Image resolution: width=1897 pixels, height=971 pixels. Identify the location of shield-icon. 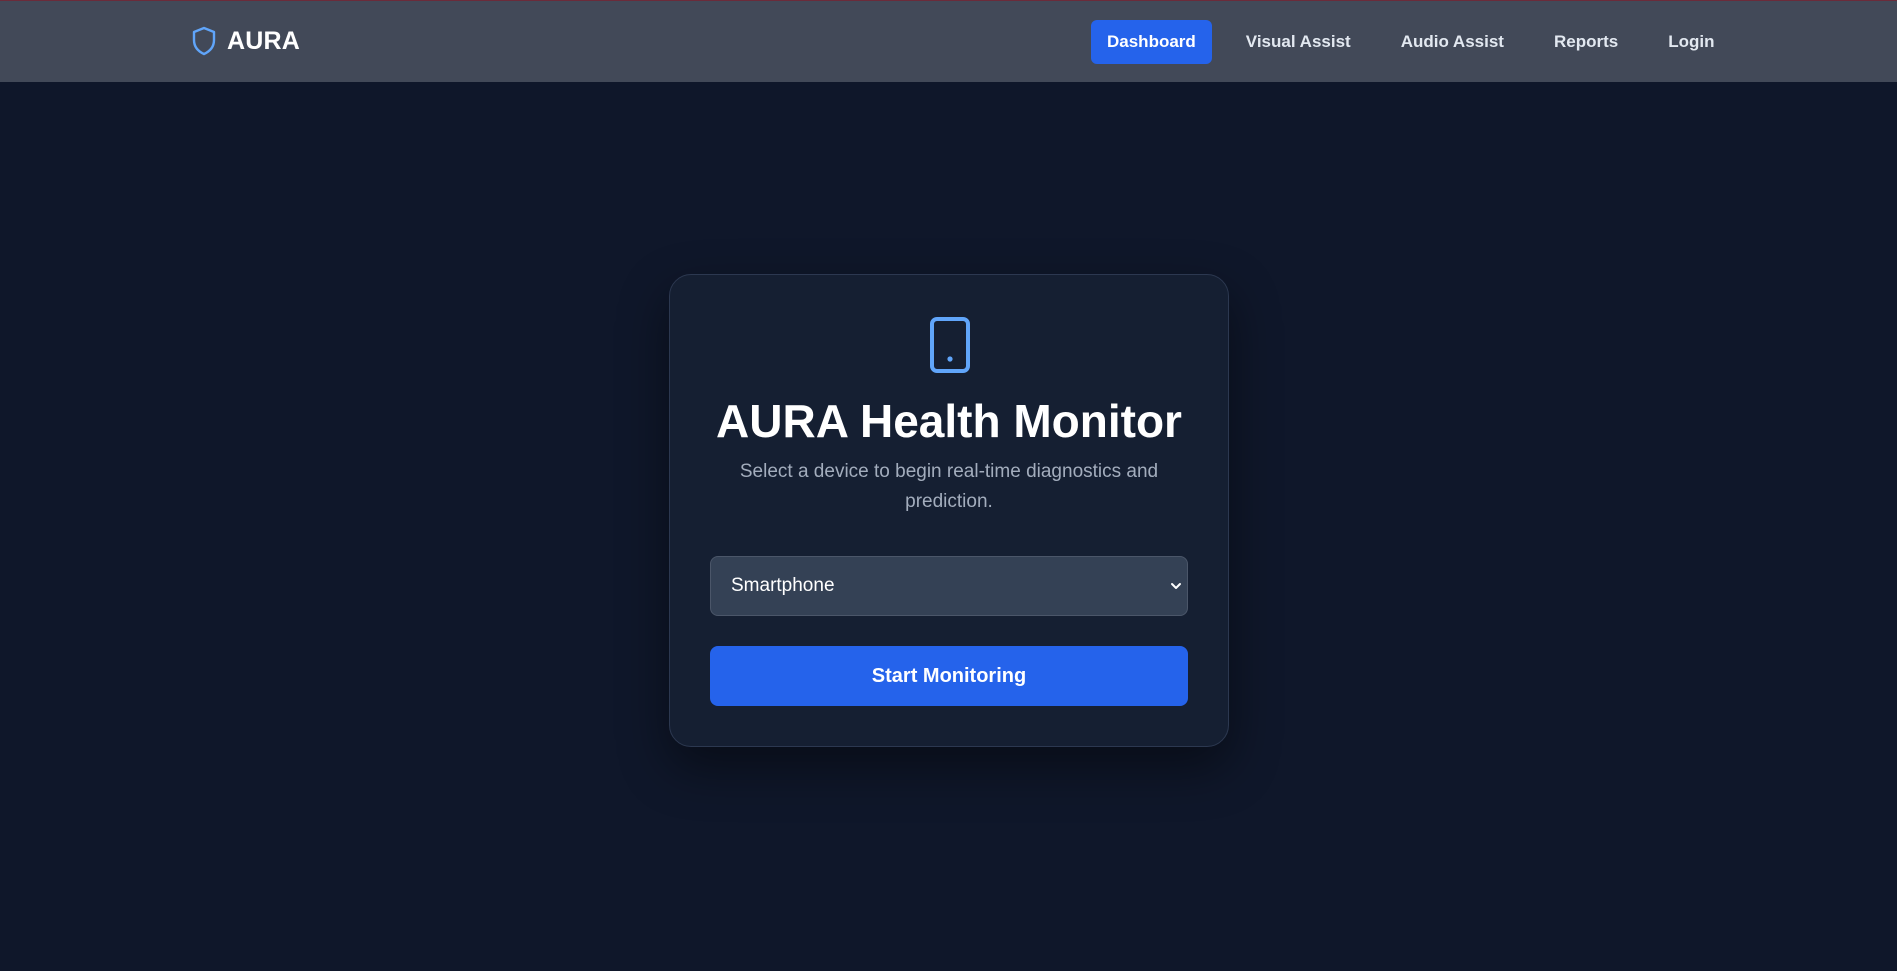
(204, 41).